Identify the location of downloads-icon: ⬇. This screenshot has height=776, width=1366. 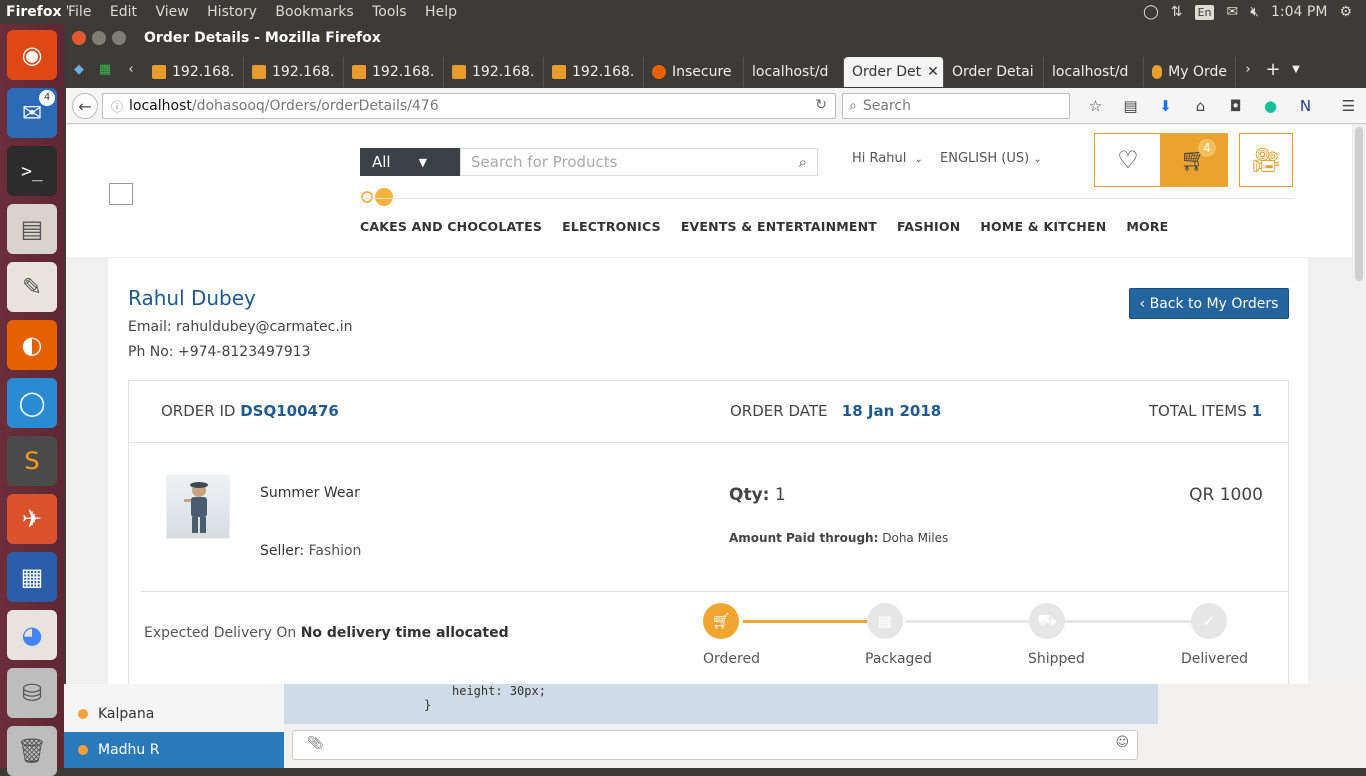
(1165, 106).